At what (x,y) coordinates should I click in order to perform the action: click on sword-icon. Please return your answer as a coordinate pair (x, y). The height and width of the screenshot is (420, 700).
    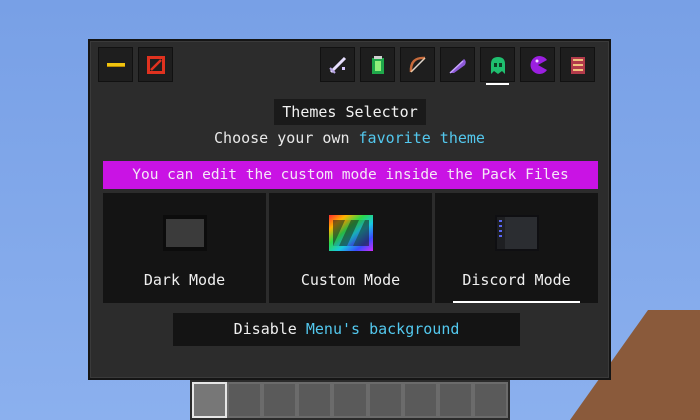
    Looking at the image, I should click on (337, 65).